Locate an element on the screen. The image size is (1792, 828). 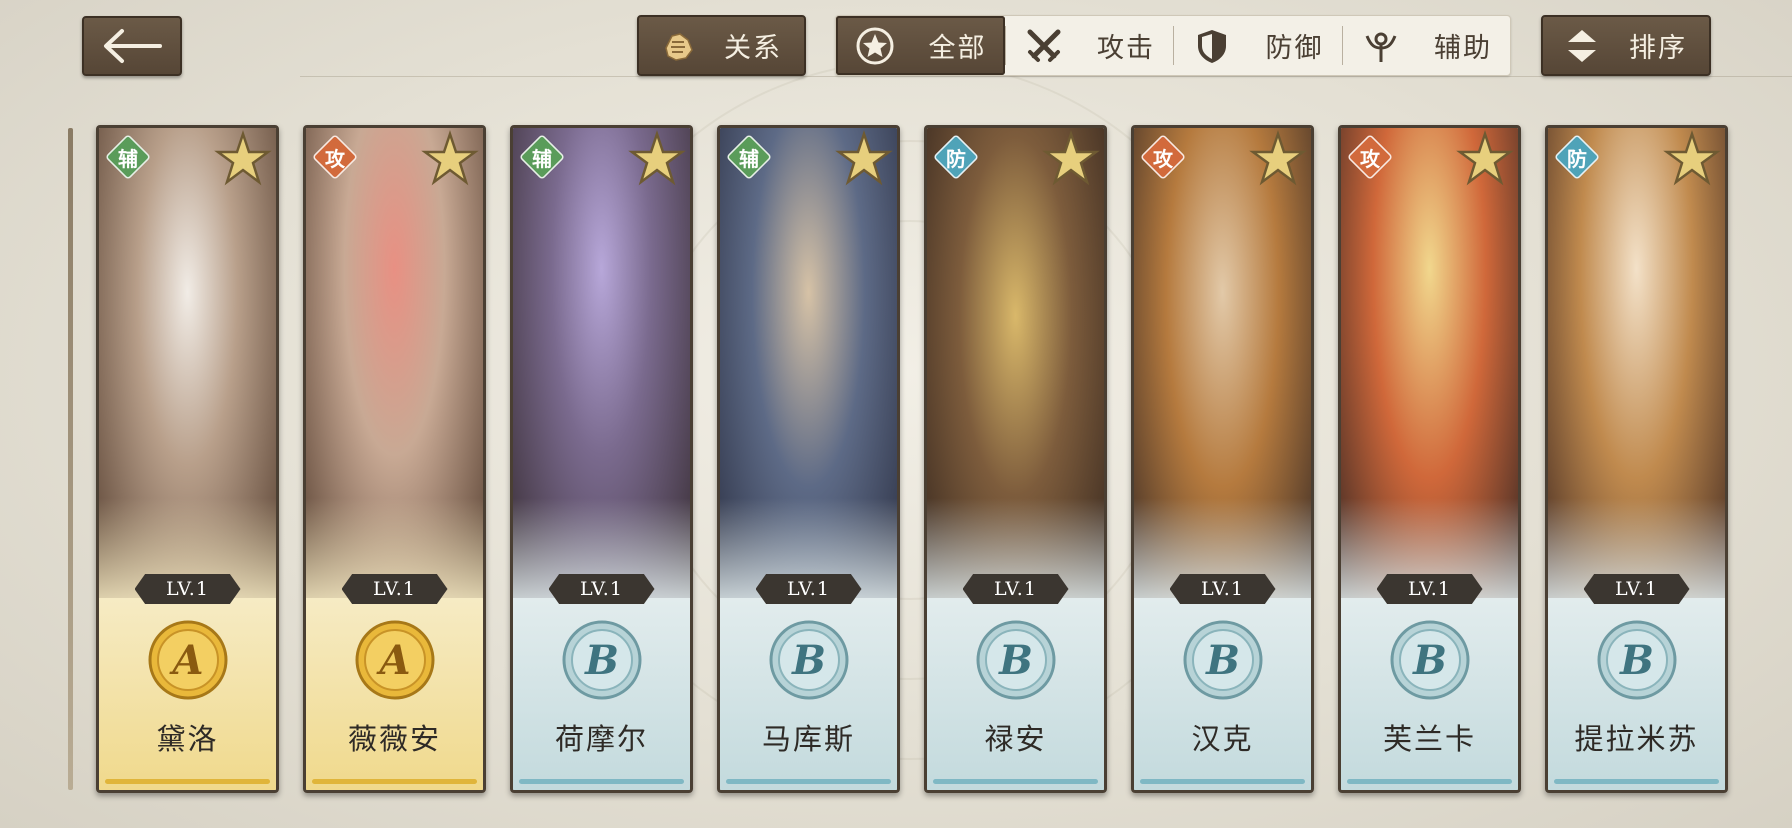
hero-name: 芙兰卡 is located at coordinates (1429, 739).